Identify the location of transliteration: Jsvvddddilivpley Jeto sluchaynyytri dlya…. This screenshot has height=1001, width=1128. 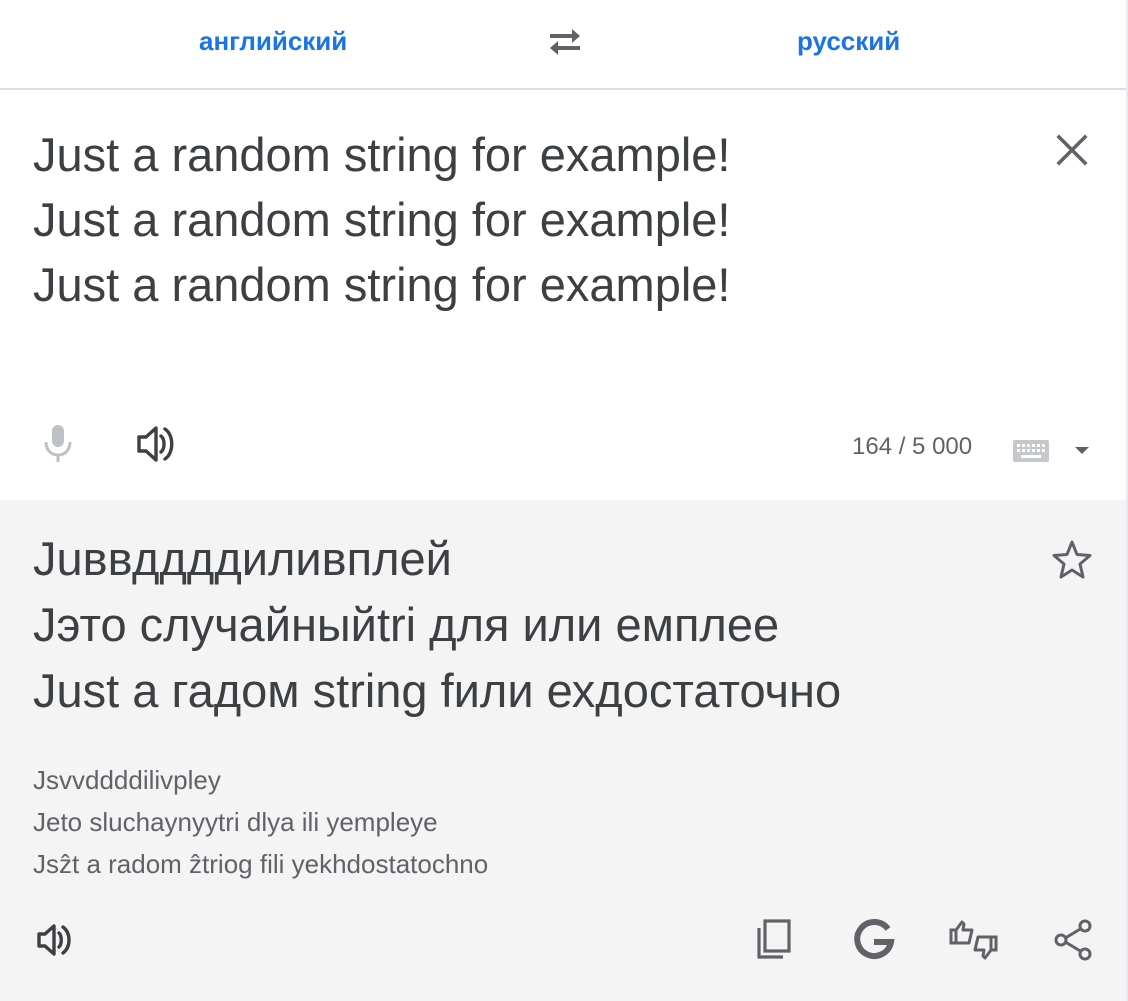
(533, 822).